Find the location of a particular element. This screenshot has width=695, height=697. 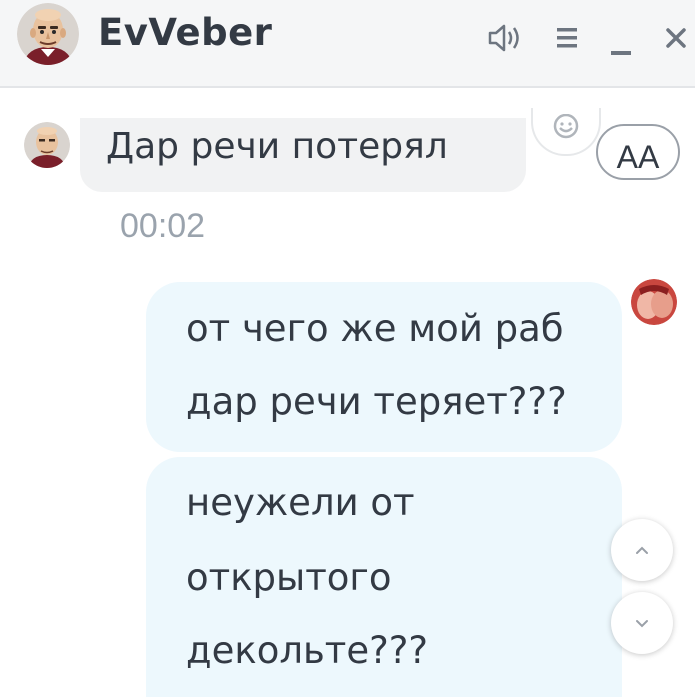

chevron-down-icon is located at coordinates (642, 624).